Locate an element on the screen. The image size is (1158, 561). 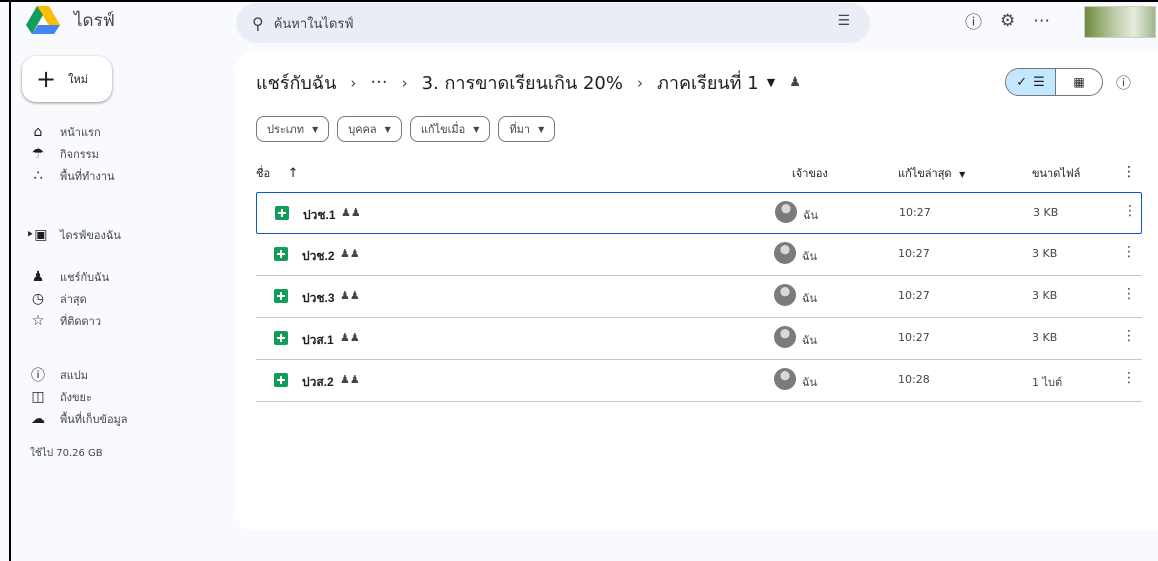
column-size-header: ขนาดไฟล์ is located at coordinates (1056, 173).